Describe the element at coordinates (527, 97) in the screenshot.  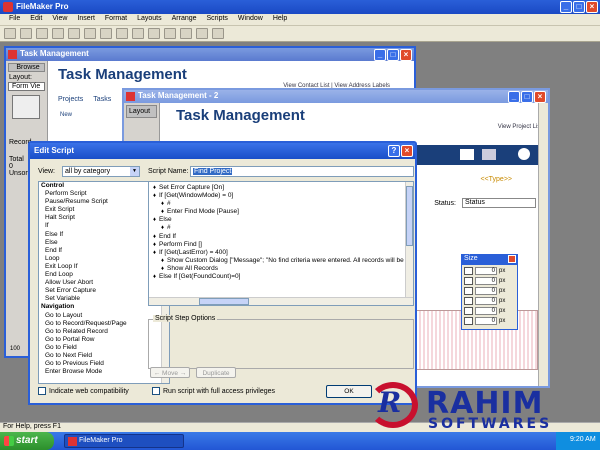
I see `window2-maximize-button: □` at that location.